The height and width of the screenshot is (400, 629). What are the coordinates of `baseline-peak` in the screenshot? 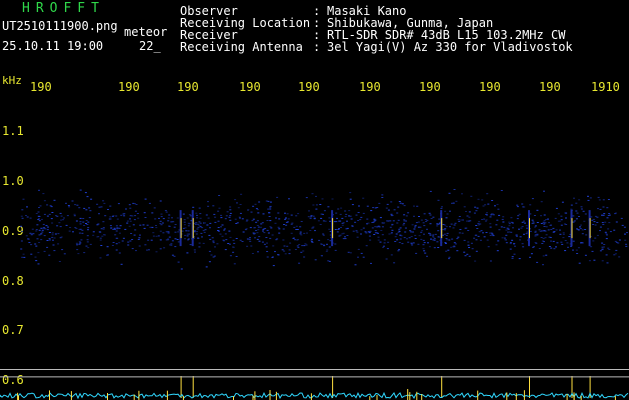 It's located at (167, 395).